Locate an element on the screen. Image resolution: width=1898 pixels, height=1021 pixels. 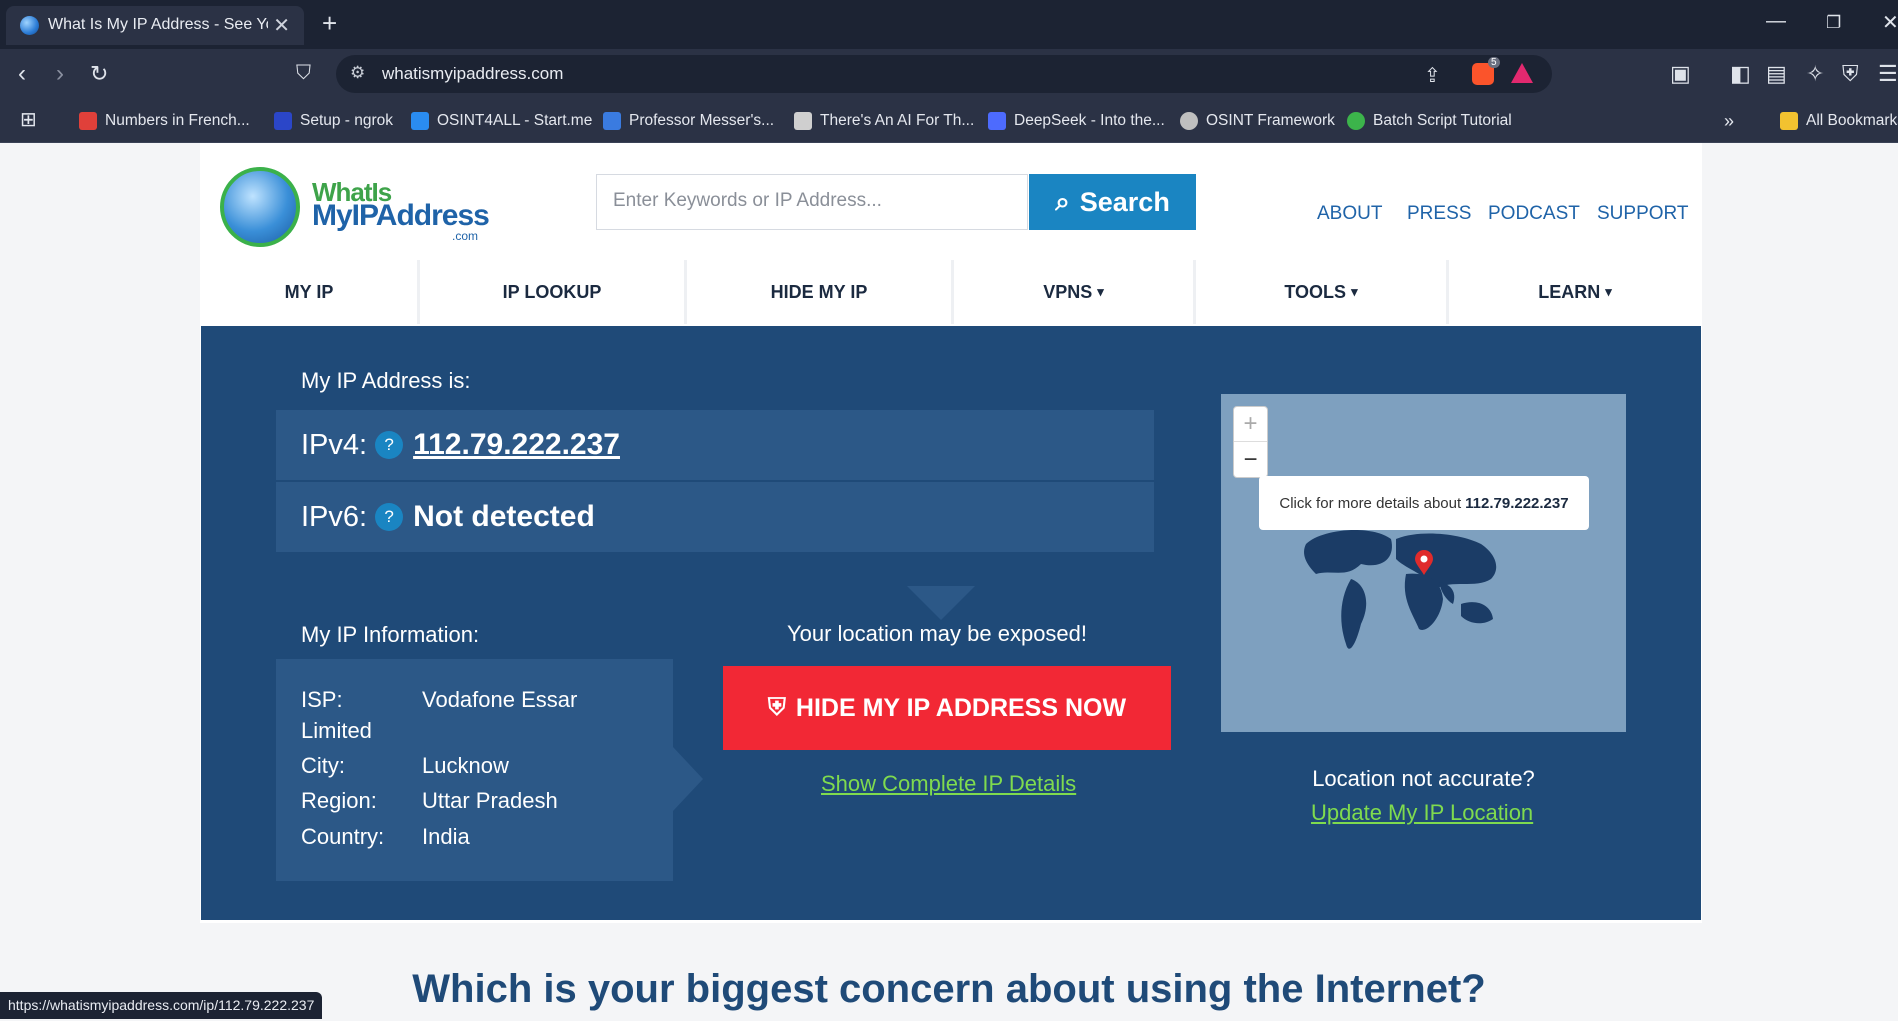
podcast-link: PODCAST is located at coordinates (1534, 214).